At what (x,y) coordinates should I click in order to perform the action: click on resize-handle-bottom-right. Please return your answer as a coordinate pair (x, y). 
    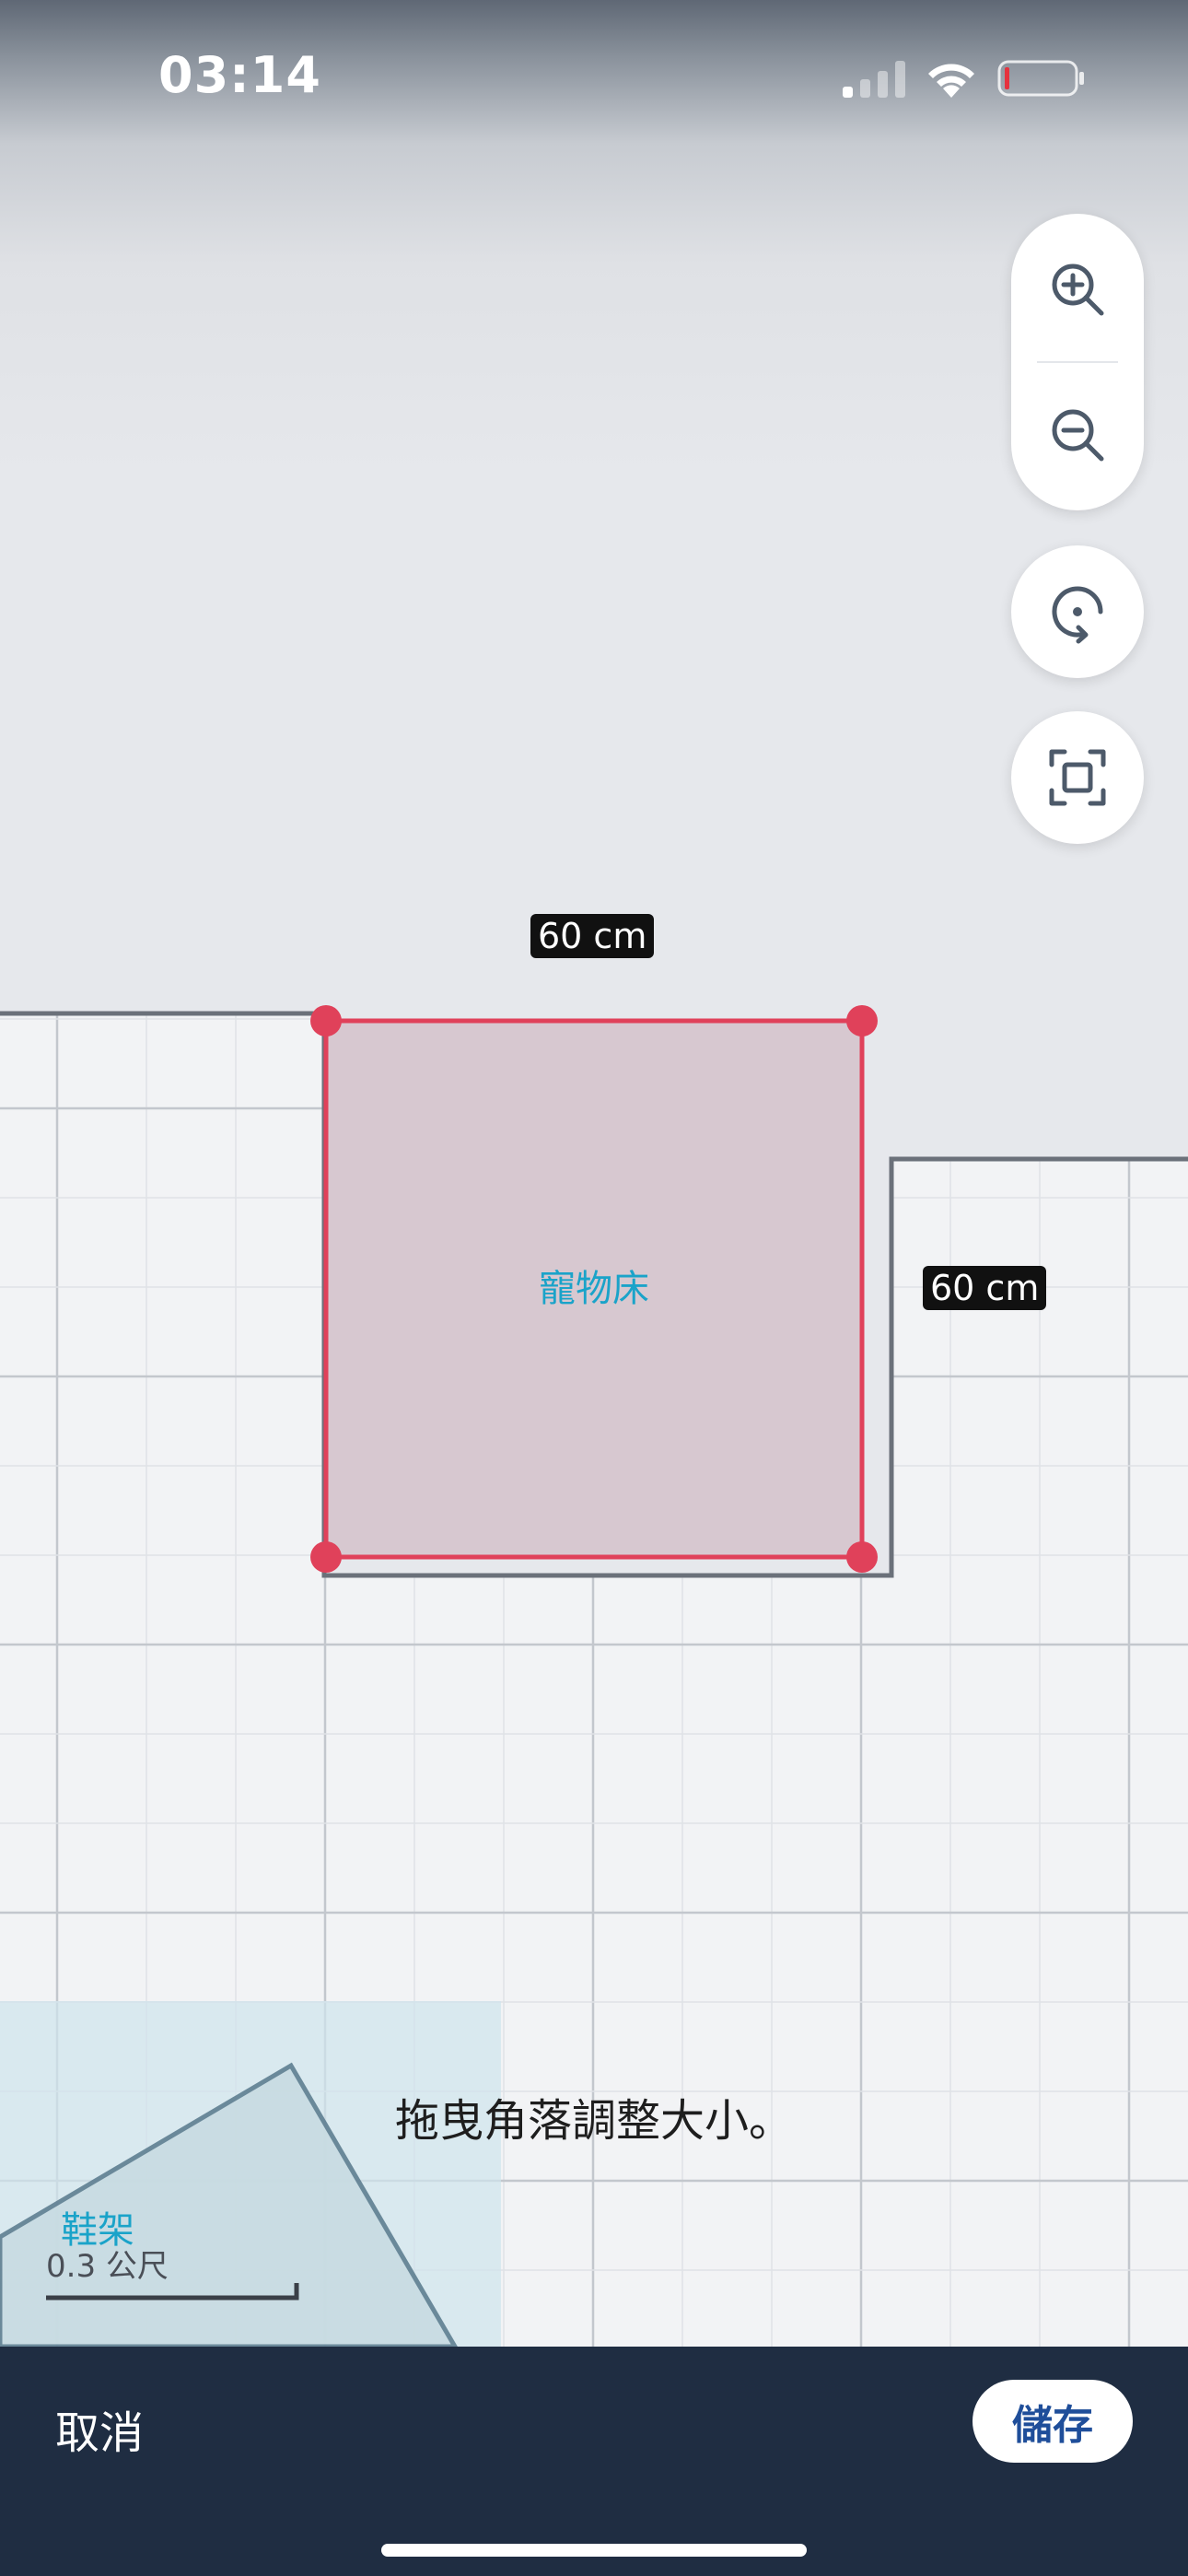
    Looking at the image, I should click on (862, 1557).